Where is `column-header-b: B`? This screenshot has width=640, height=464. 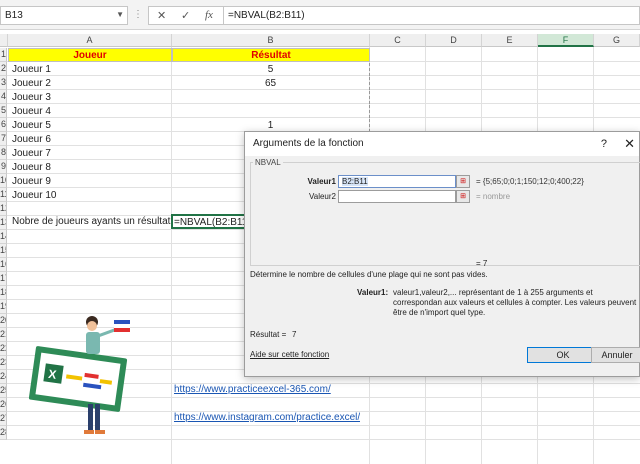 column-header-b: B is located at coordinates (271, 40).